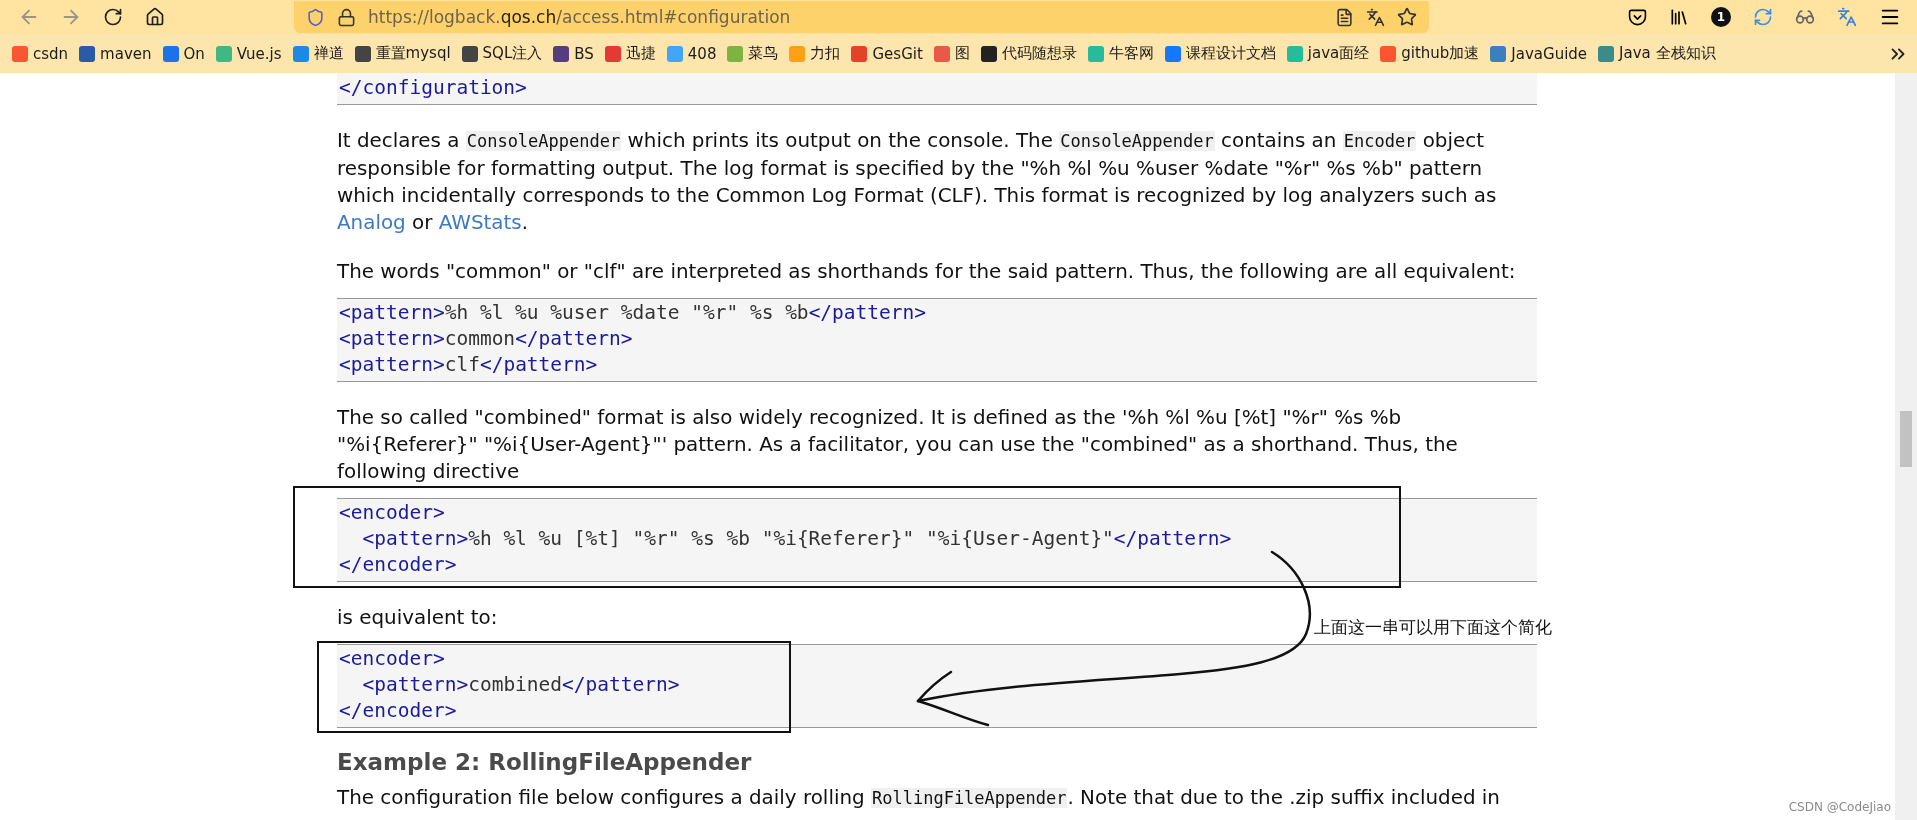 This screenshot has width=1917, height=820. What do you see at coordinates (1430, 53) in the screenshot?
I see `bookmark-item: github加速` at bounding box center [1430, 53].